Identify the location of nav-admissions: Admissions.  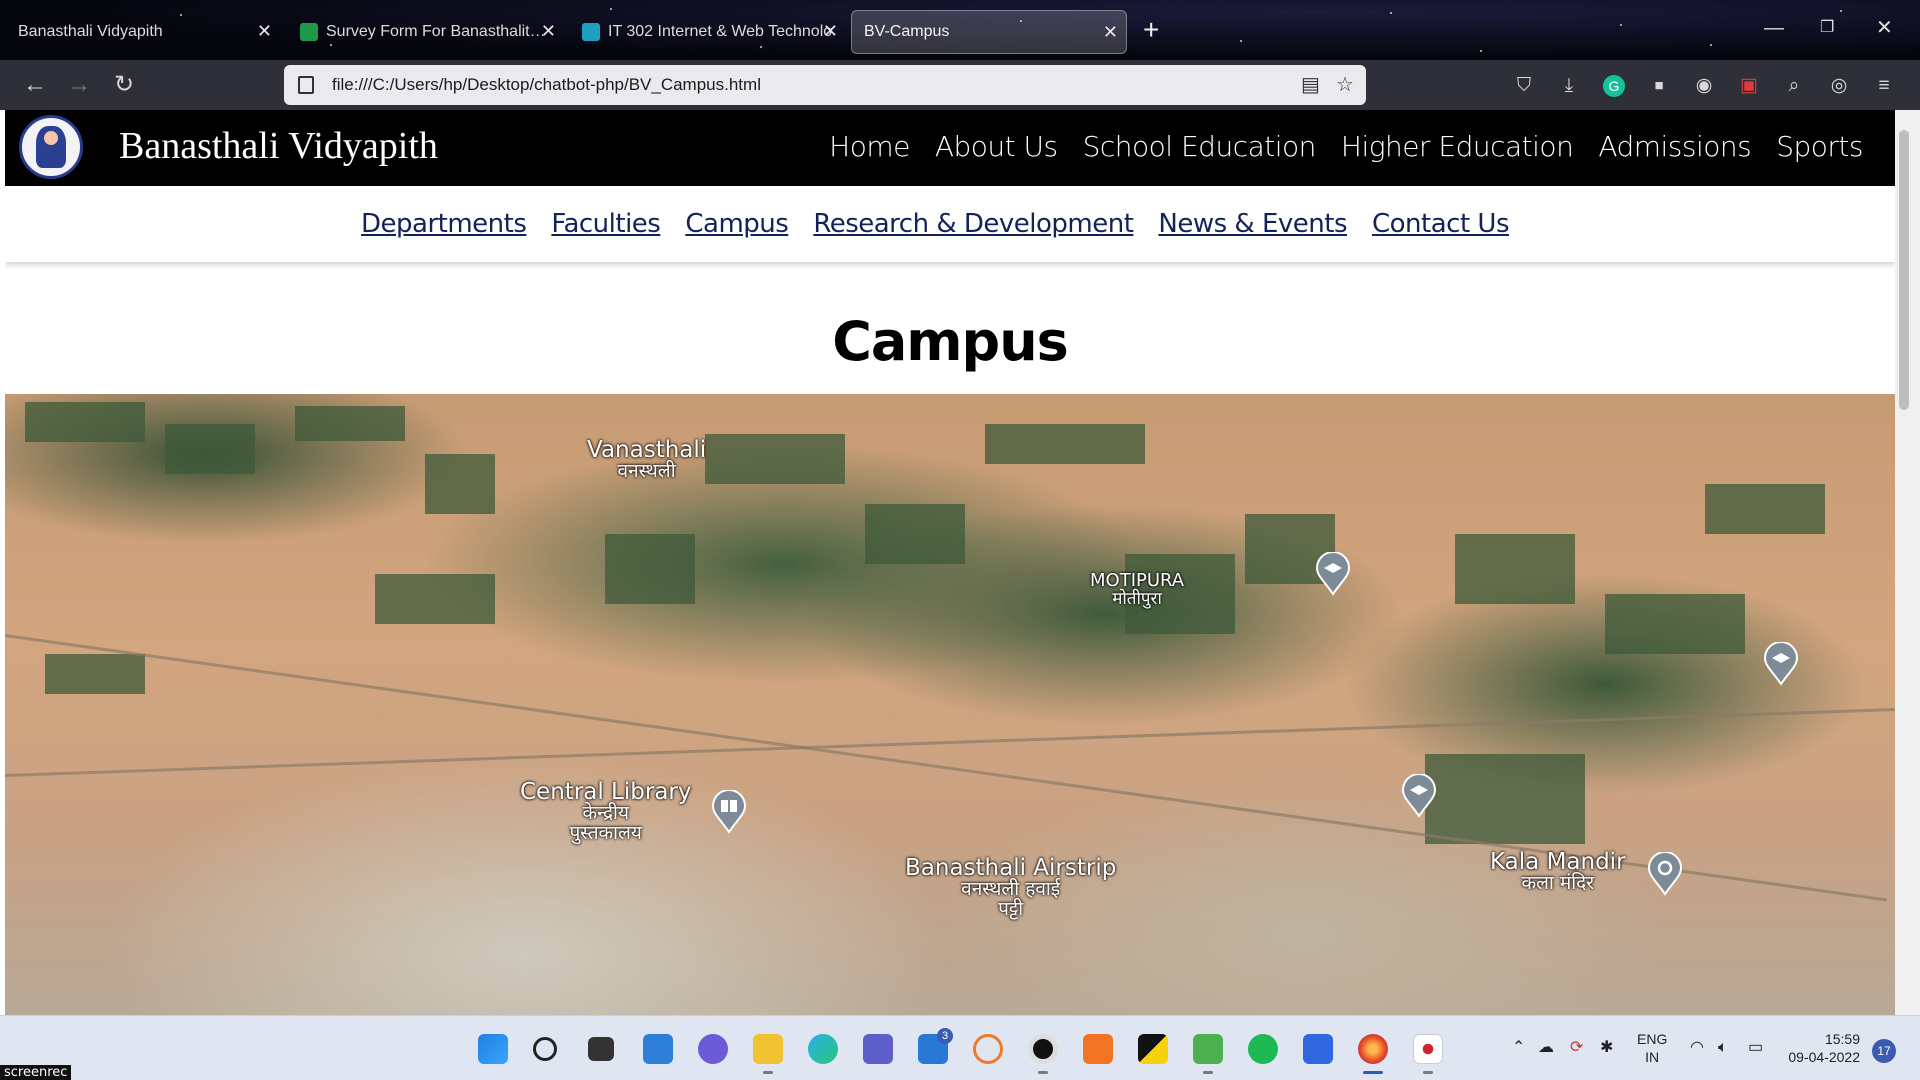
(1674, 146).